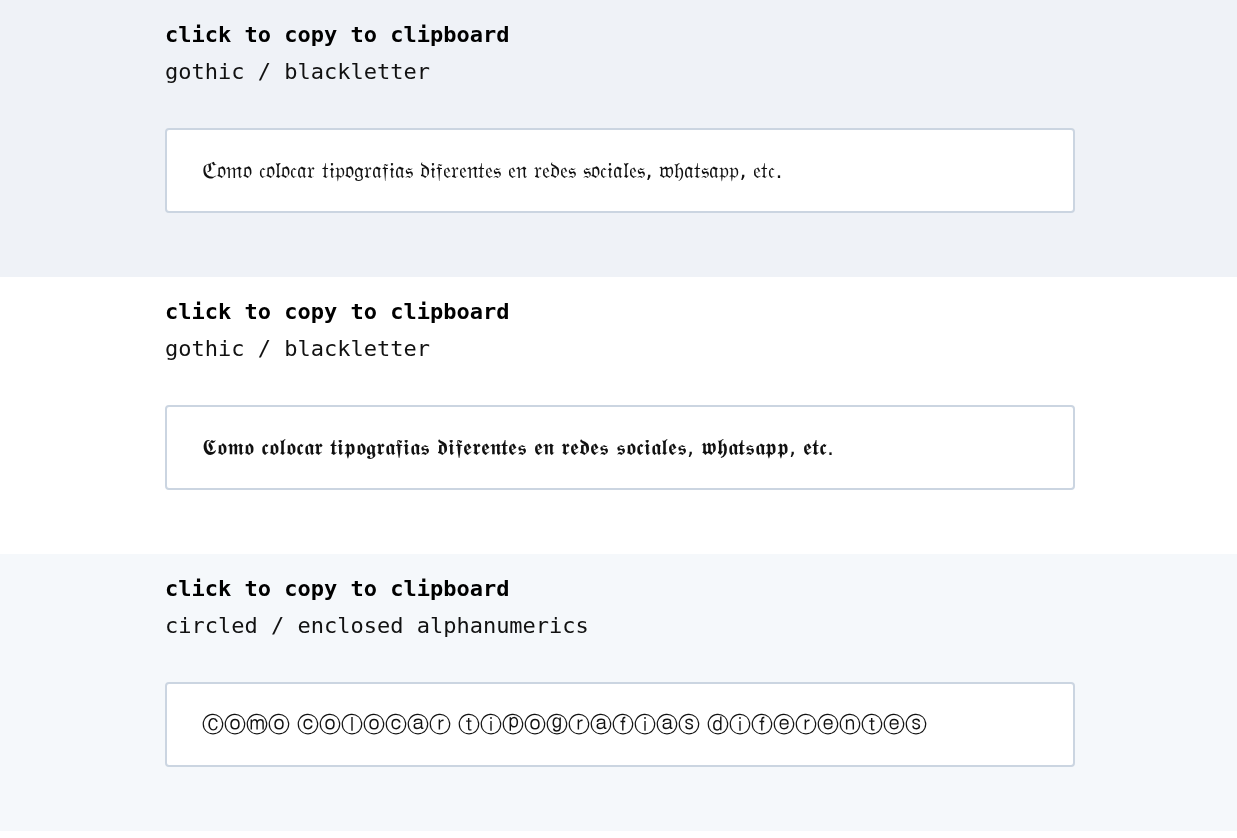 The image size is (1237, 838). I want to click on copy-text-button: ℭ𝔬𝔪𝔬 𝔠𝔬𝔩𝔬𝔠𝔞𝔯 𝔱𝔦𝔭𝔬𝔤𝔯𝔞𝔣𝔦𝔞𝔰 𝔡𝔦𝔣𝔢𝔯𝔢𝔫𝔱𝔢𝔰 𝔢𝔫 𝔯𝔢𝔡𝔢𝔰 𝔰𝔬𝔠𝔦𝔞𝔩𝔢𝔰, 𝔴𝔥𝔞𝔱𝔰𝔞𝔭𝔭, 𝔢𝔱𝔠., so click(620, 170).